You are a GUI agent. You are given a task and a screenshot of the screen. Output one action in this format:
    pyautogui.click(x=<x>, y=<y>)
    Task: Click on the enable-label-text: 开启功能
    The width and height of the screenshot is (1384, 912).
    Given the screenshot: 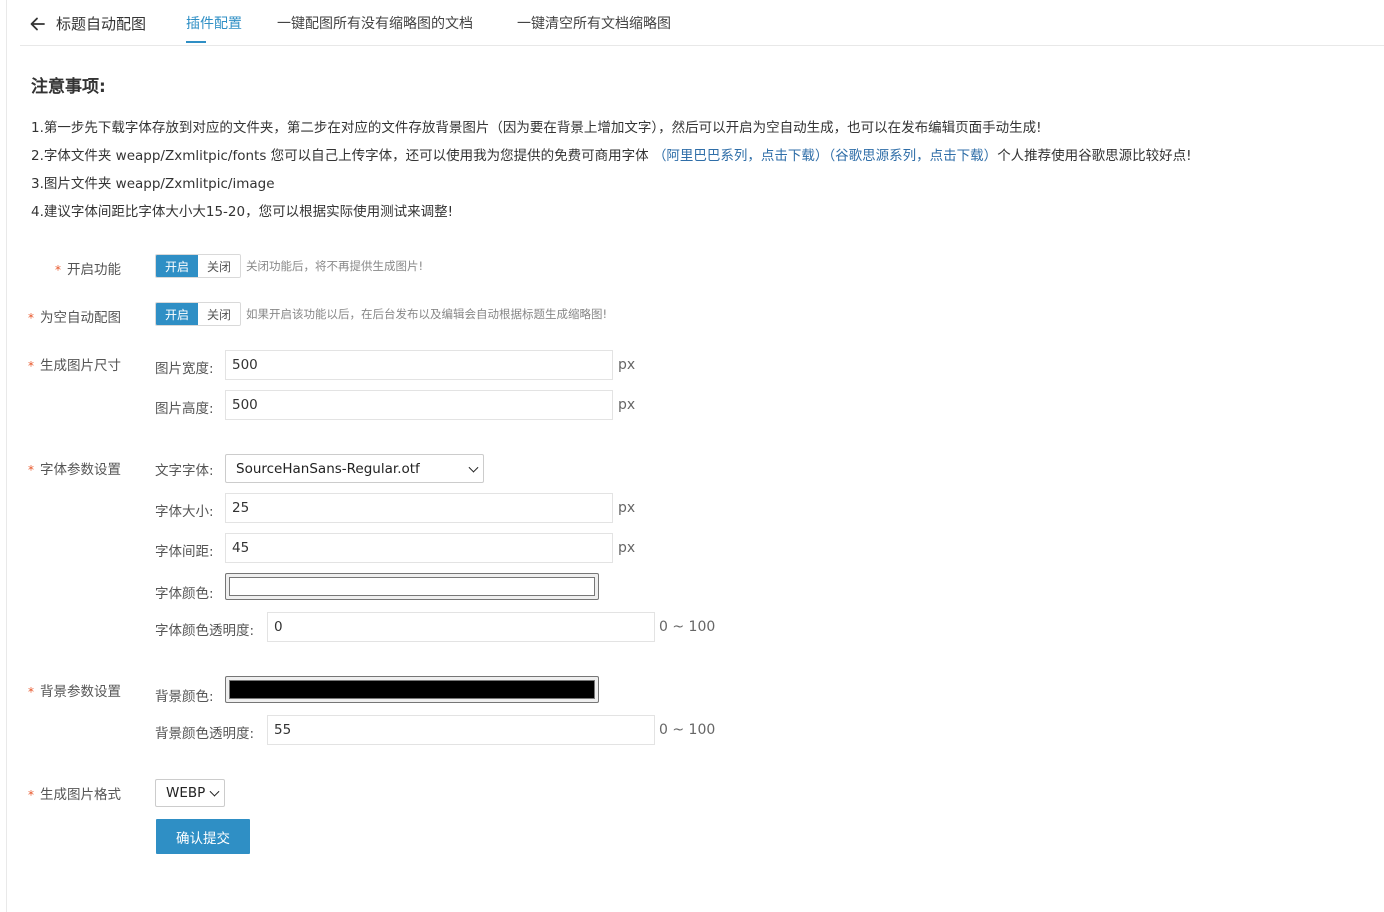 What is the action you would take?
    pyautogui.click(x=94, y=270)
    